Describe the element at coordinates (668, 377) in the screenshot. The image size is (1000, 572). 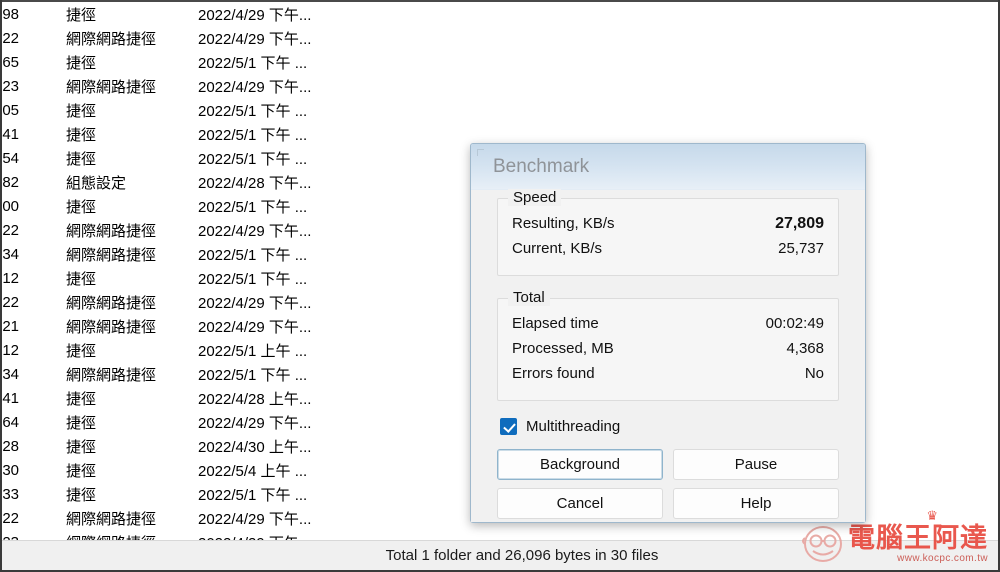
I see `total-row-errors: Errors found No` at that location.